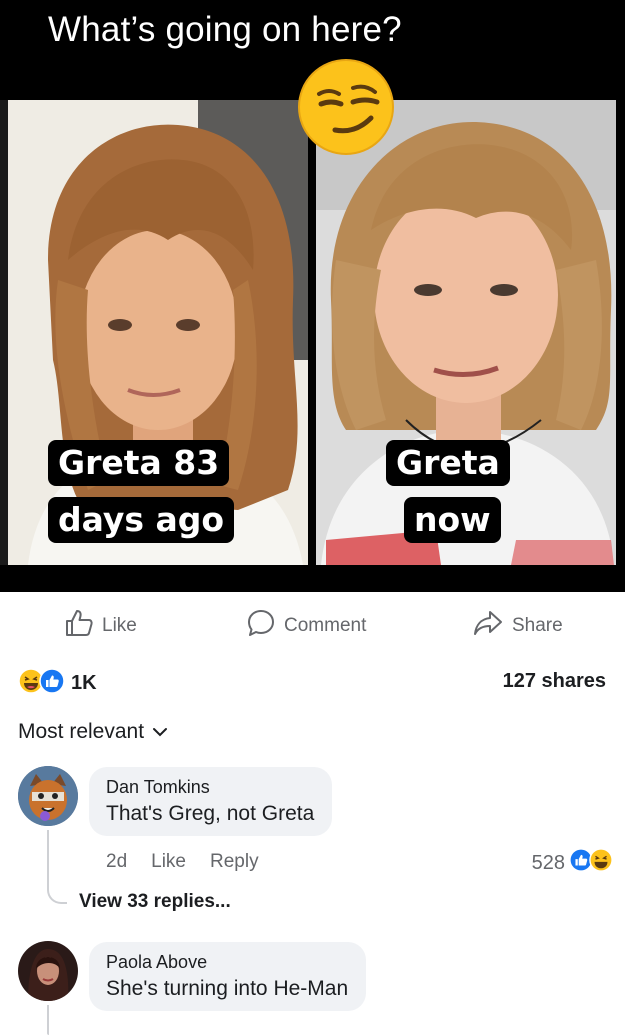 The image size is (625, 1035). Describe the element at coordinates (325, 625) in the screenshot. I see `comment-label: Comment` at that location.